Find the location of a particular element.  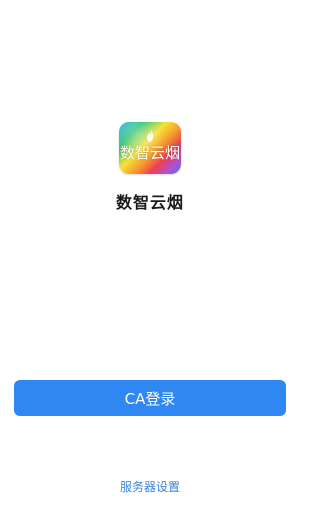

ca-login-button: CA登录 is located at coordinates (150, 398).